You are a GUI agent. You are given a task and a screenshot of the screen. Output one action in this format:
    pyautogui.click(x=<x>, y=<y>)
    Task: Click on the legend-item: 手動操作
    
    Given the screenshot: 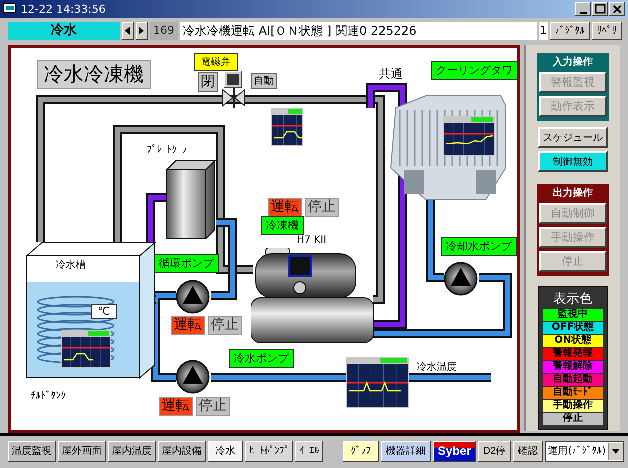 What is the action you would take?
    pyautogui.click(x=573, y=406)
    